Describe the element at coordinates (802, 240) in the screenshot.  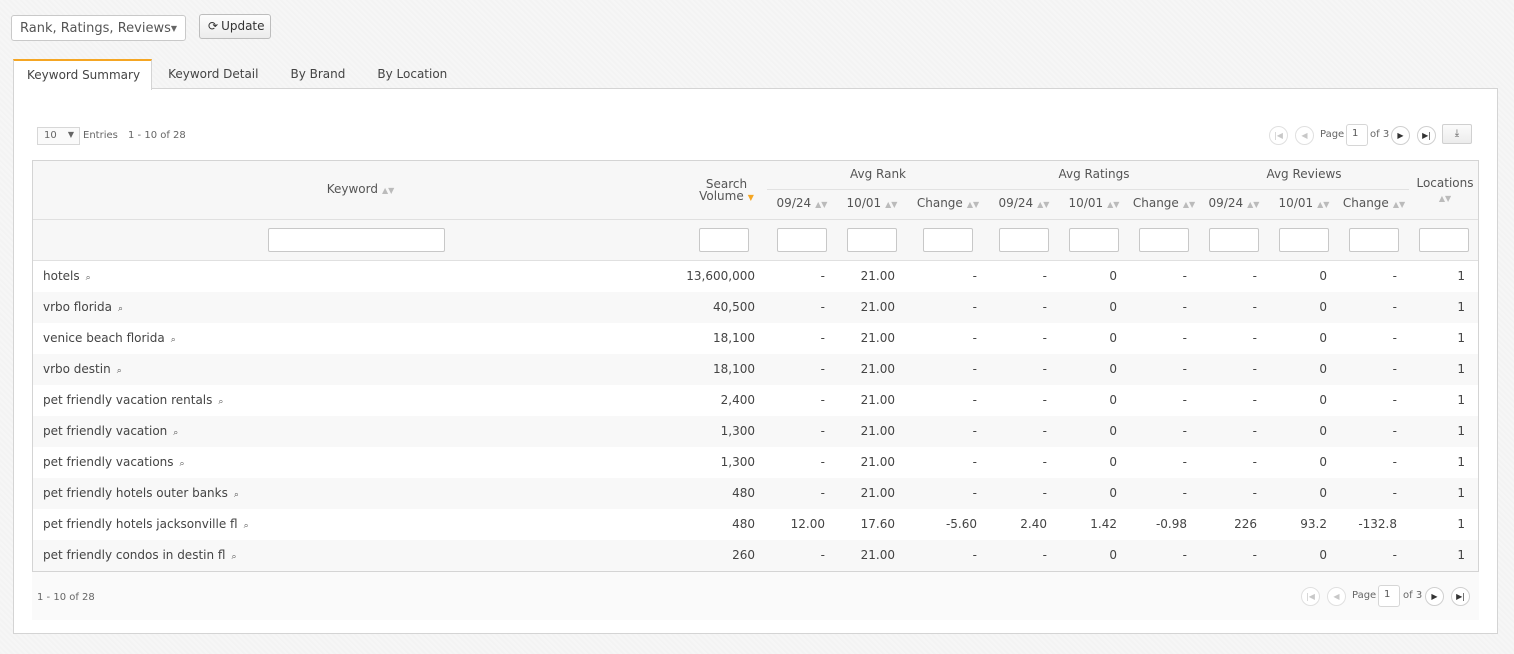
I see `rank-0924-filter-input` at that location.